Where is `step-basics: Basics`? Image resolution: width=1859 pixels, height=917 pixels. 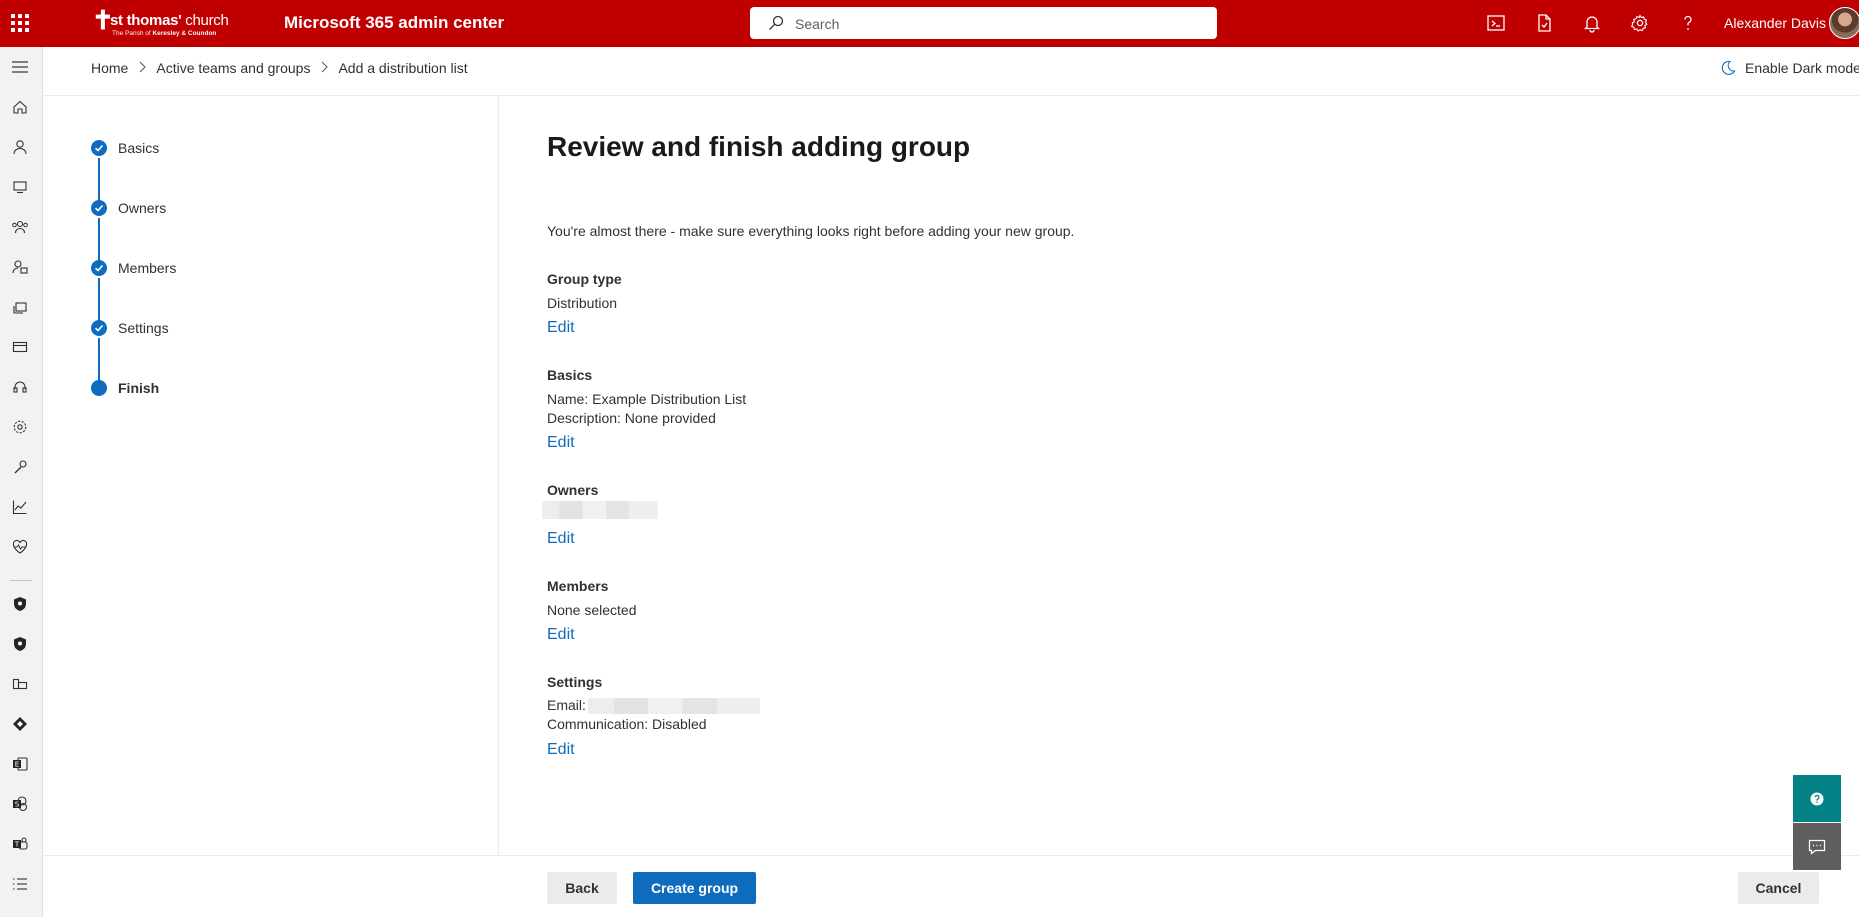 step-basics: Basics is located at coordinates (125, 148).